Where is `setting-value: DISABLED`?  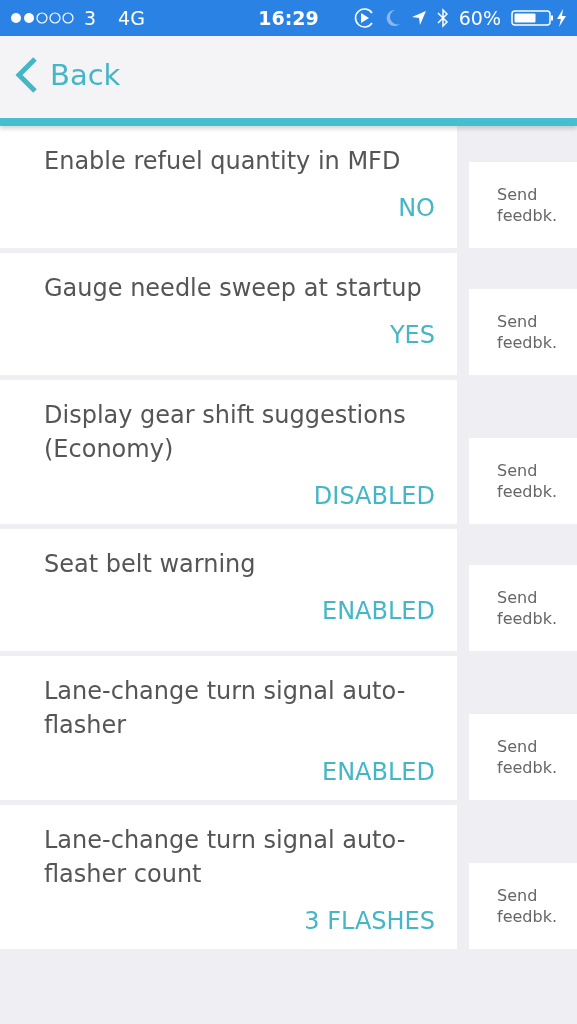
setting-value: DISABLED is located at coordinates (374, 496).